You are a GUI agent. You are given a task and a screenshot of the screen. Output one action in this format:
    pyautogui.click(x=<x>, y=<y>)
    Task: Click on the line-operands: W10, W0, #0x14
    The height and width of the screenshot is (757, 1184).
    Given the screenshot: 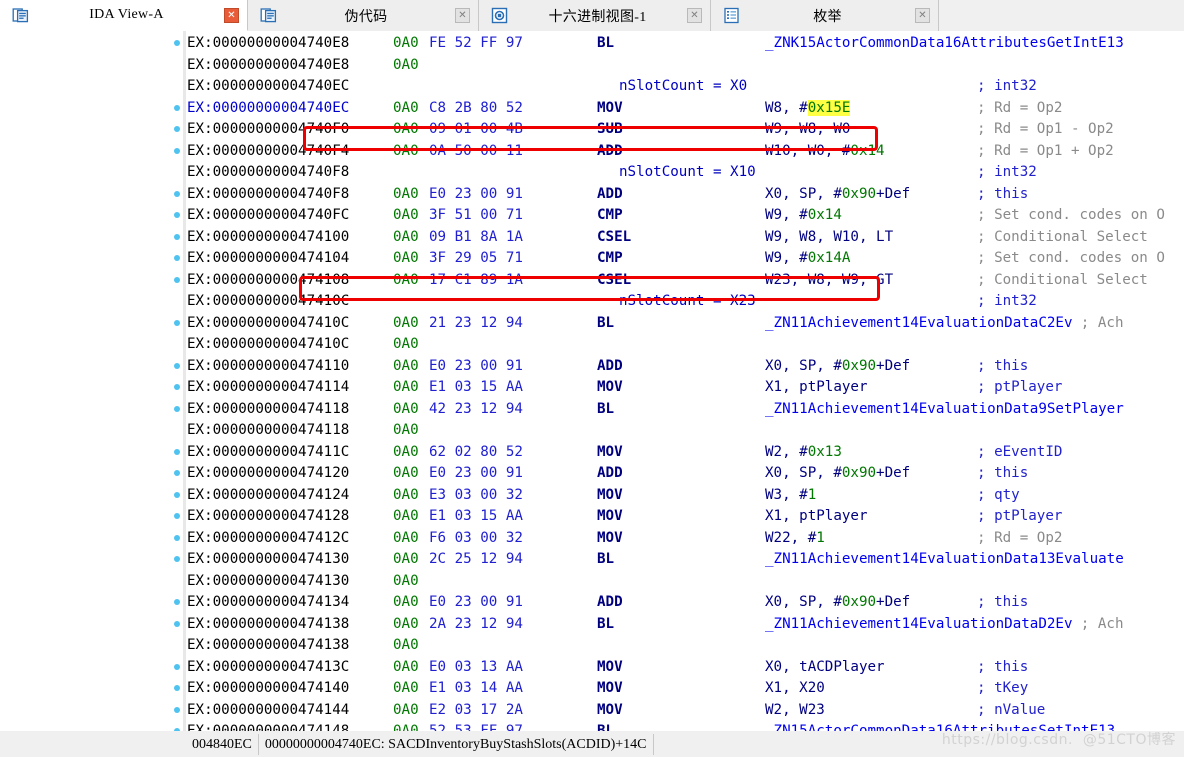 What is the action you would take?
    pyautogui.click(x=825, y=151)
    